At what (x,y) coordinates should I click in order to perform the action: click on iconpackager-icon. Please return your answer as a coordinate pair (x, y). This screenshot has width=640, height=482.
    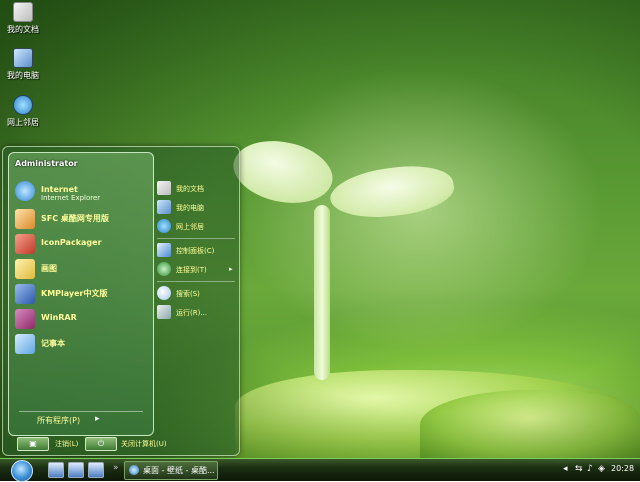
    Looking at the image, I should click on (25, 244).